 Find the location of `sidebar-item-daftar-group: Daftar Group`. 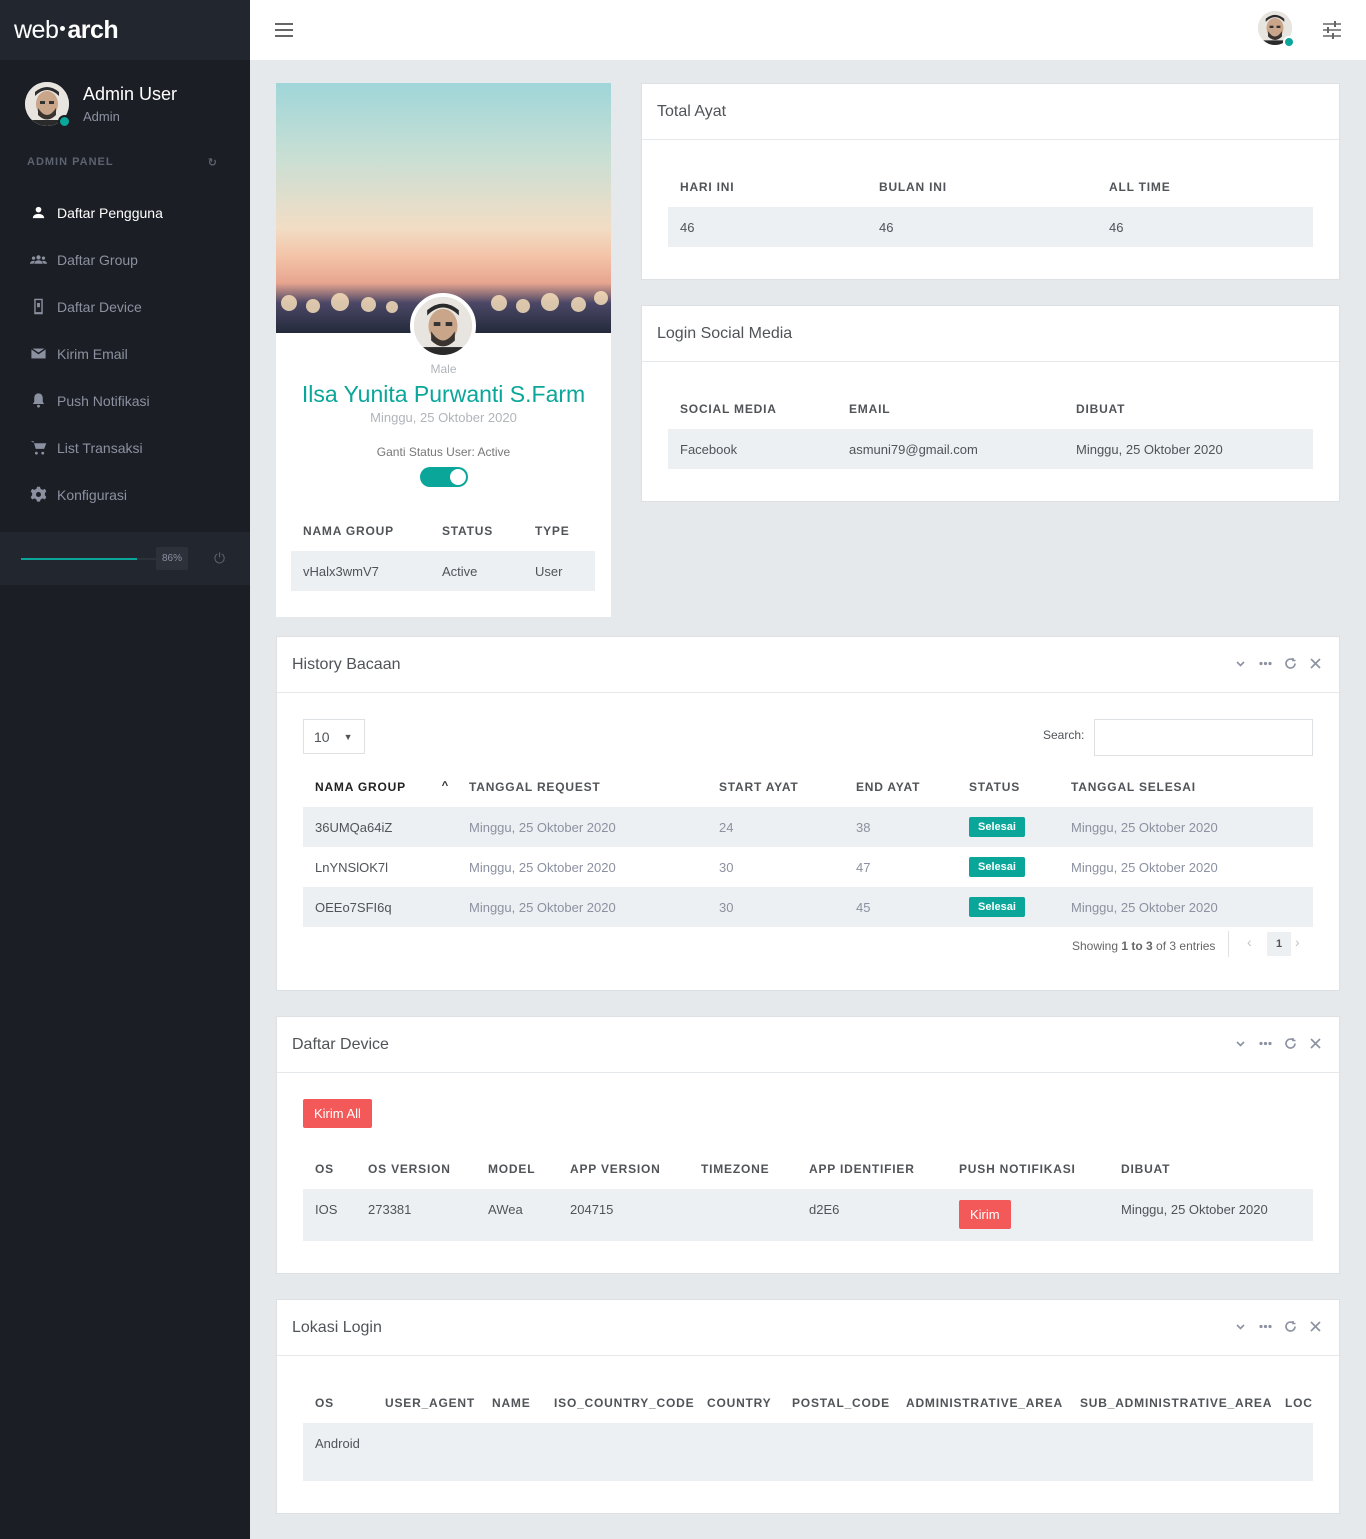

sidebar-item-daftar-group: Daftar Group is located at coordinates (125, 259).